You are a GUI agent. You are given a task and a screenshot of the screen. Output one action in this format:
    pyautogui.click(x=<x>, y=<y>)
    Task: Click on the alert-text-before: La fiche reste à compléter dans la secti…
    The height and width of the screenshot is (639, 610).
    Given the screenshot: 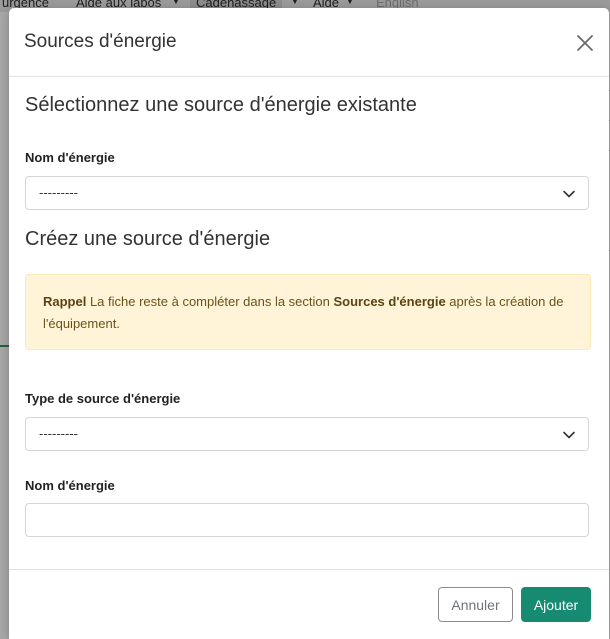 What is the action you would take?
    pyautogui.click(x=210, y=301)
    